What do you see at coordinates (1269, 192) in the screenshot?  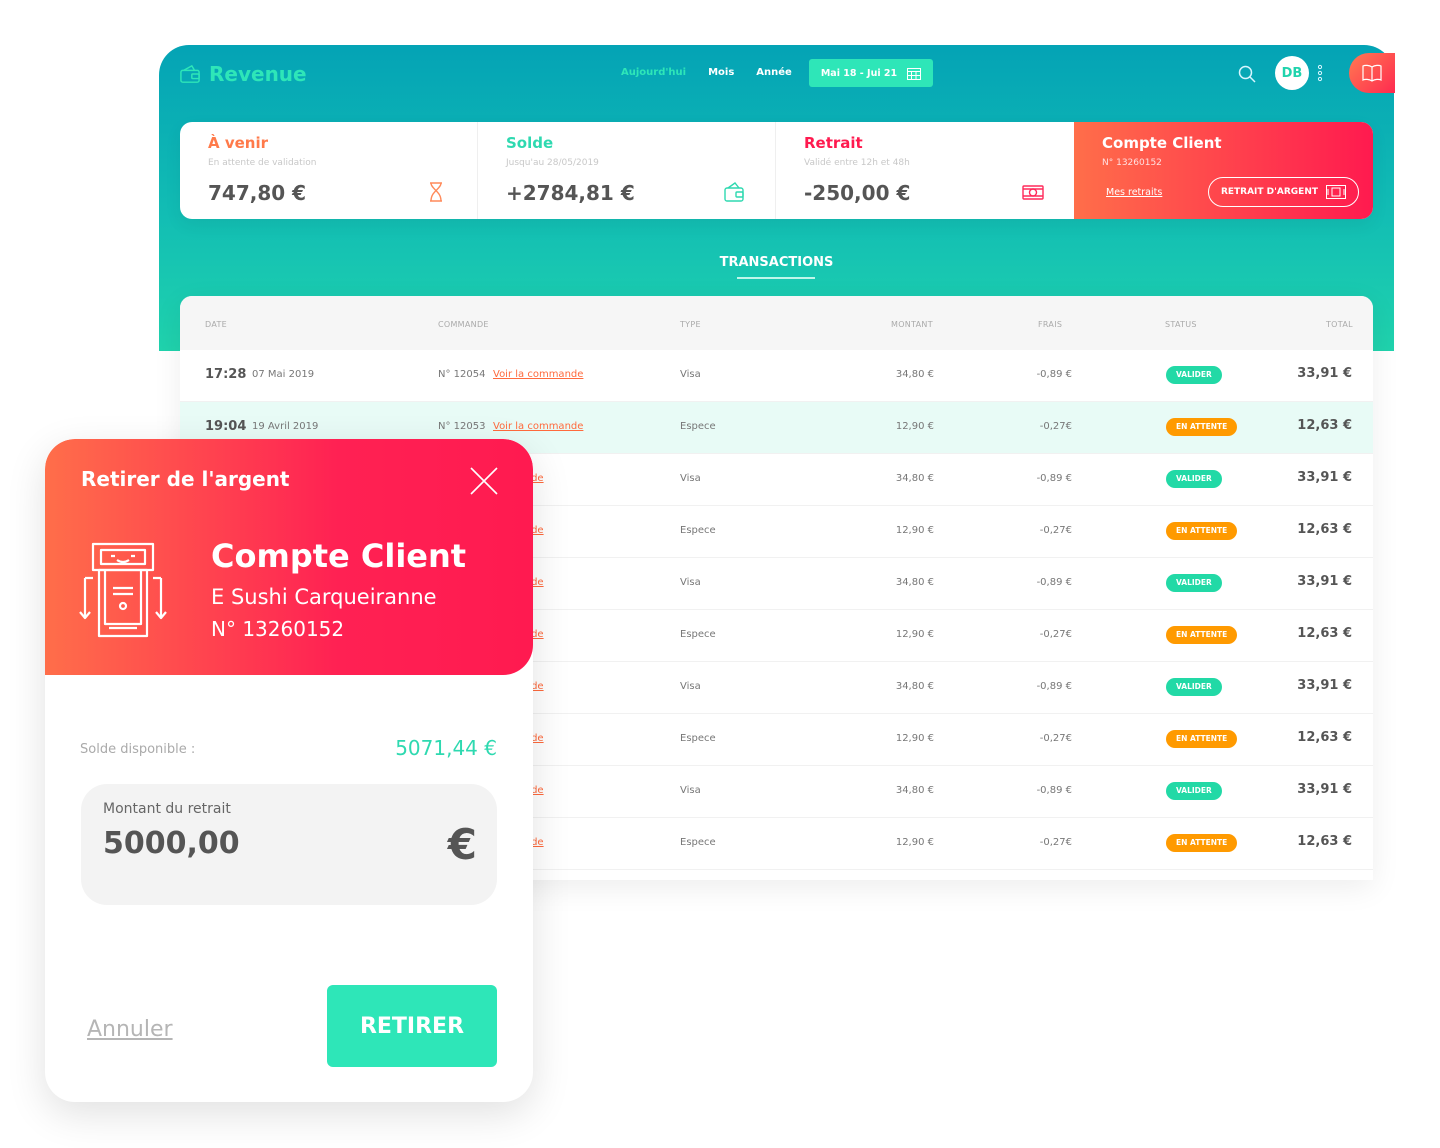 I see `withdraw-money-label: RETRAIT D'ARGENT` at bounding box center [1269, 192].